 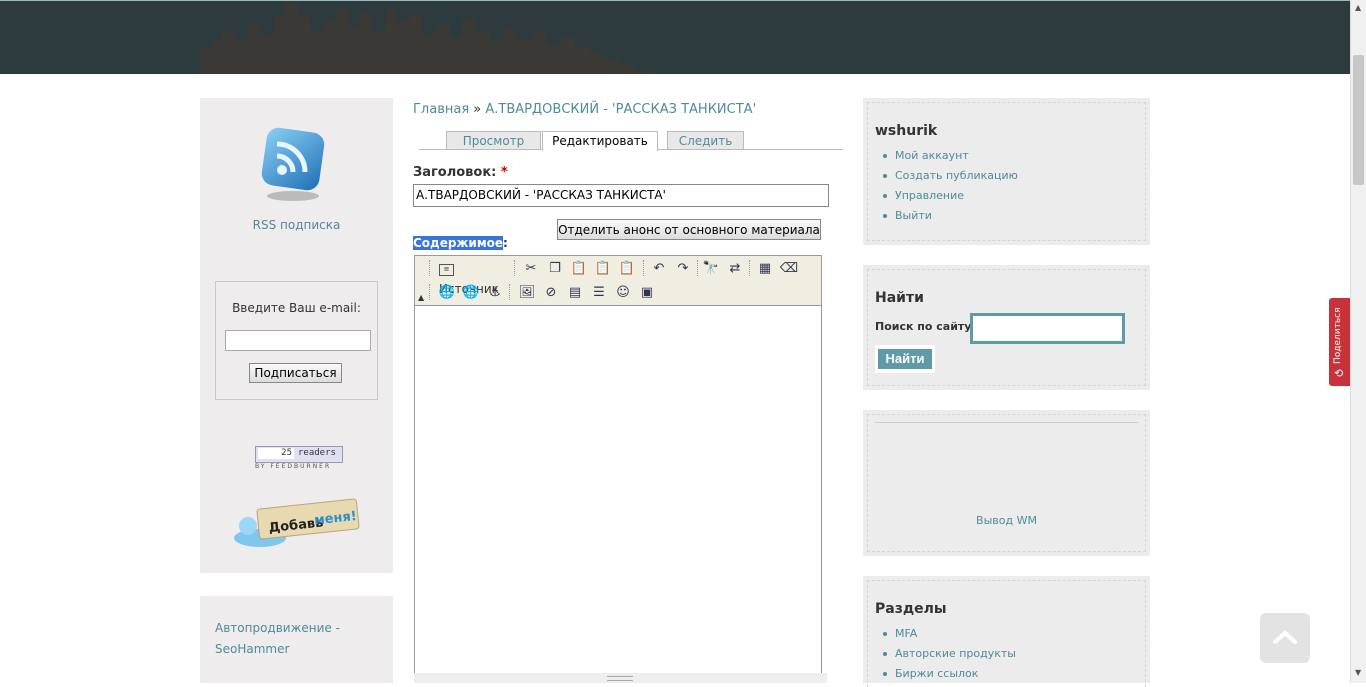 I want to click on content-label-text: Содержимое, so click(x=458, y=243).